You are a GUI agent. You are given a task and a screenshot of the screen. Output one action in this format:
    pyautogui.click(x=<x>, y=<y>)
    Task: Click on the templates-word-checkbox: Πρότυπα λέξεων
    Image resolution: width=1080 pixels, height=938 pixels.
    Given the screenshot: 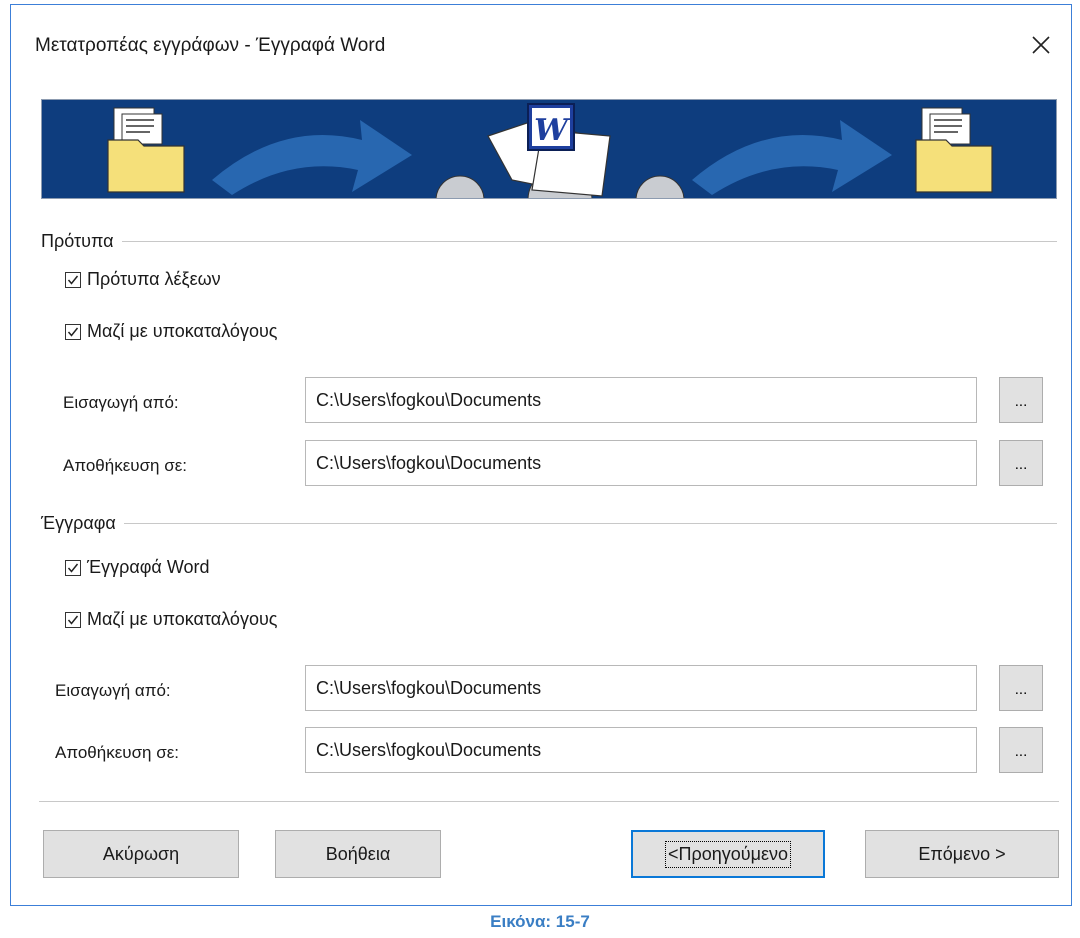 What is the action you would take?
    pyautogui.click(x=143, y=279)
    